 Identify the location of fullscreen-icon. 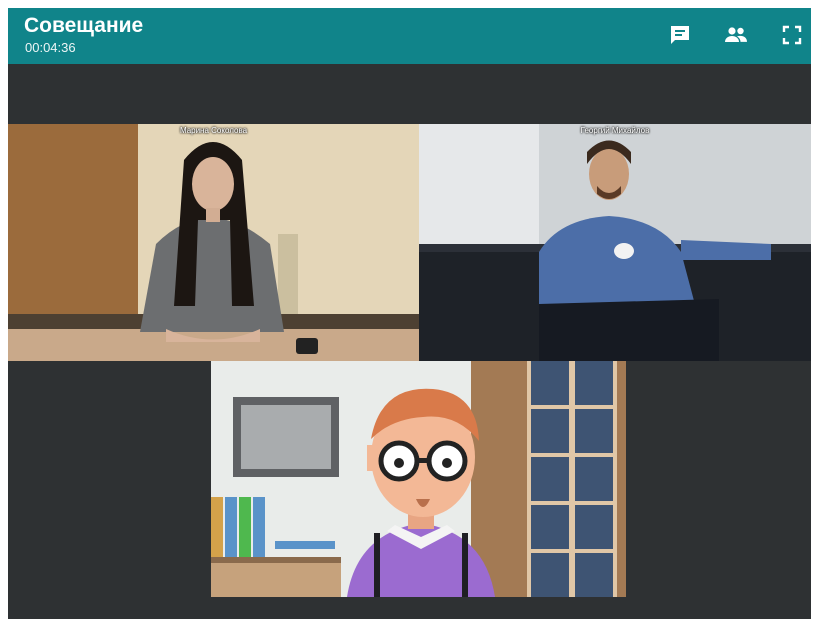
(792, 35).